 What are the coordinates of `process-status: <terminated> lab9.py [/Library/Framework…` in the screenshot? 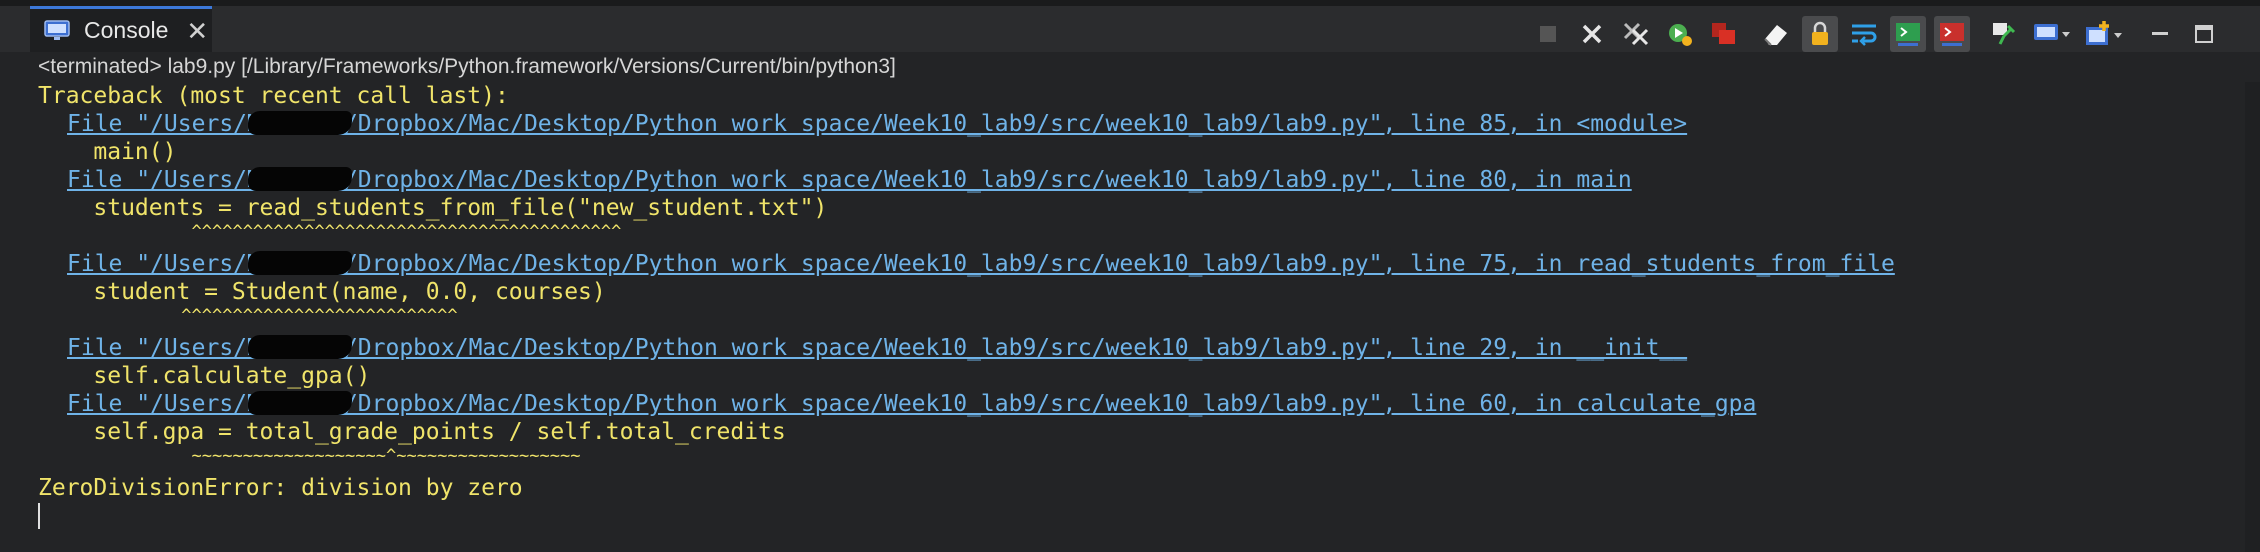 It's located at (467, 66).